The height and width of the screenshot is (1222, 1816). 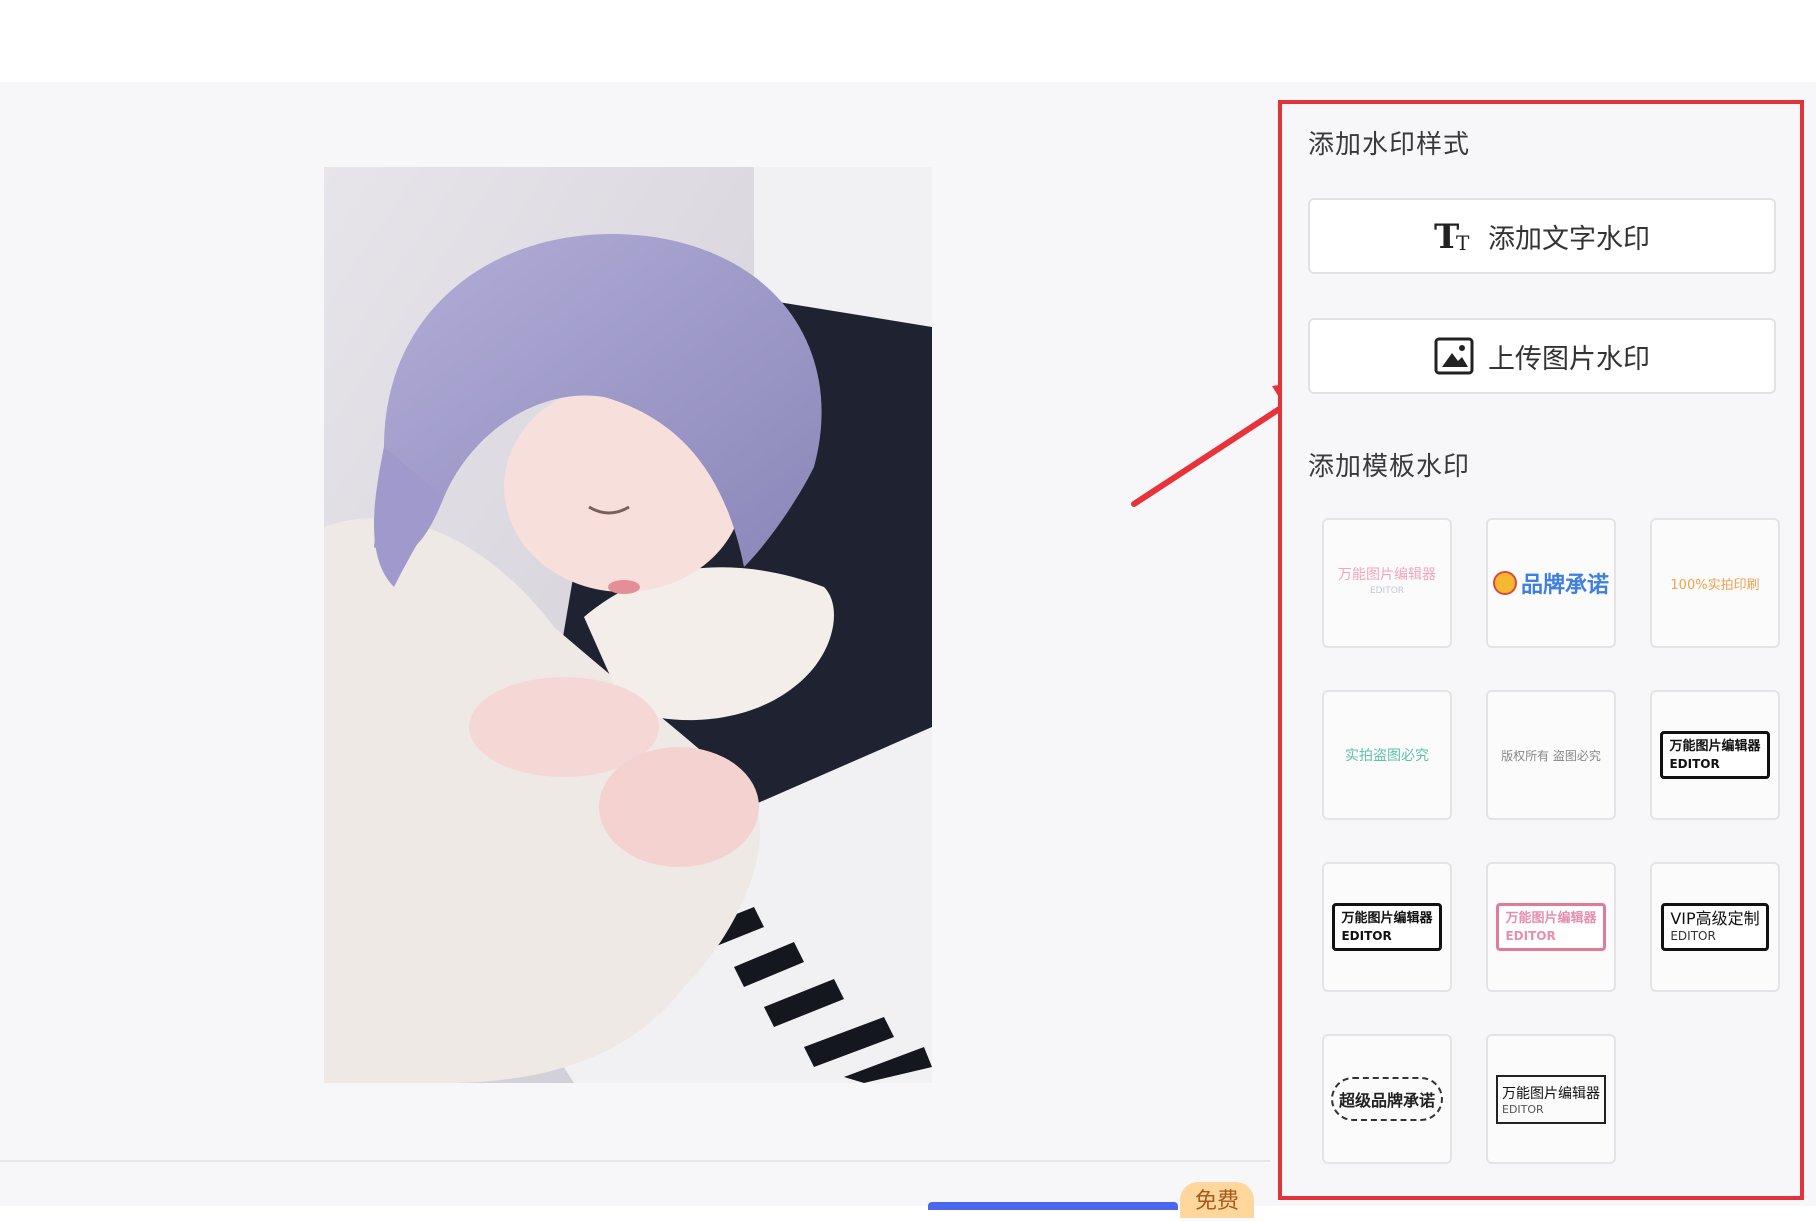 What do you see at coordinates (1389, 145) in the screenshot?
I see `style-section-title: 添加水印样式` at bounding box center [1389, 145].